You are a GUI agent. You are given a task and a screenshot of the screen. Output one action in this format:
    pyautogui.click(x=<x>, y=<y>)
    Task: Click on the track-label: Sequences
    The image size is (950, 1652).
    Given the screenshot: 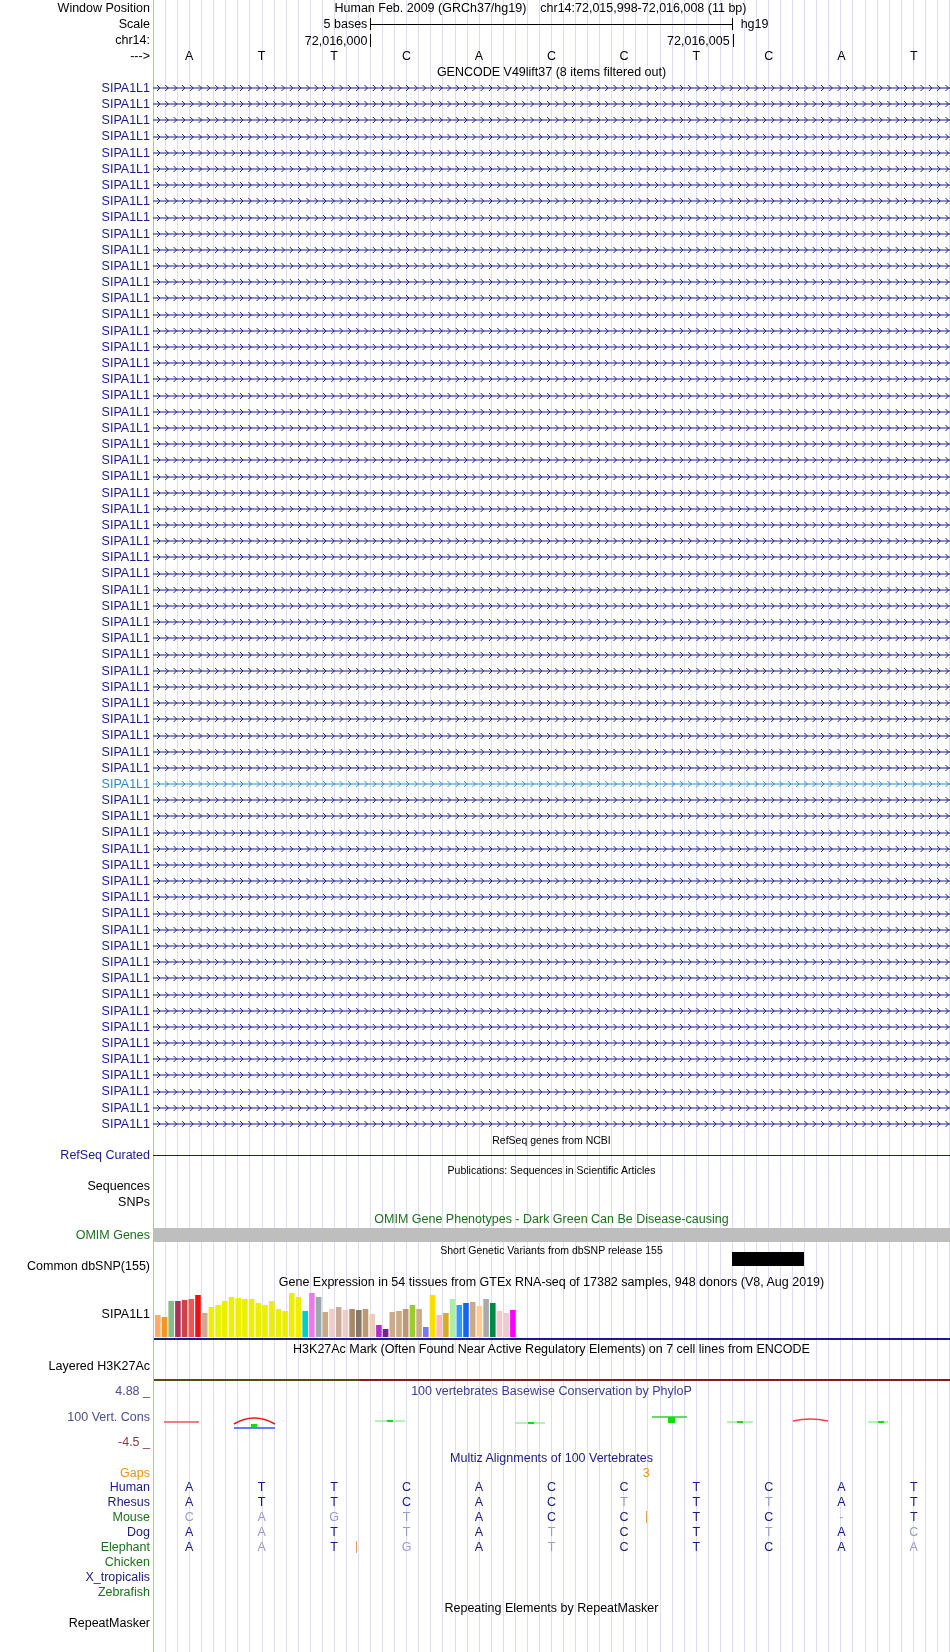 What is the action you would take?
    pyautogui.click(x=118, y=1186)
    